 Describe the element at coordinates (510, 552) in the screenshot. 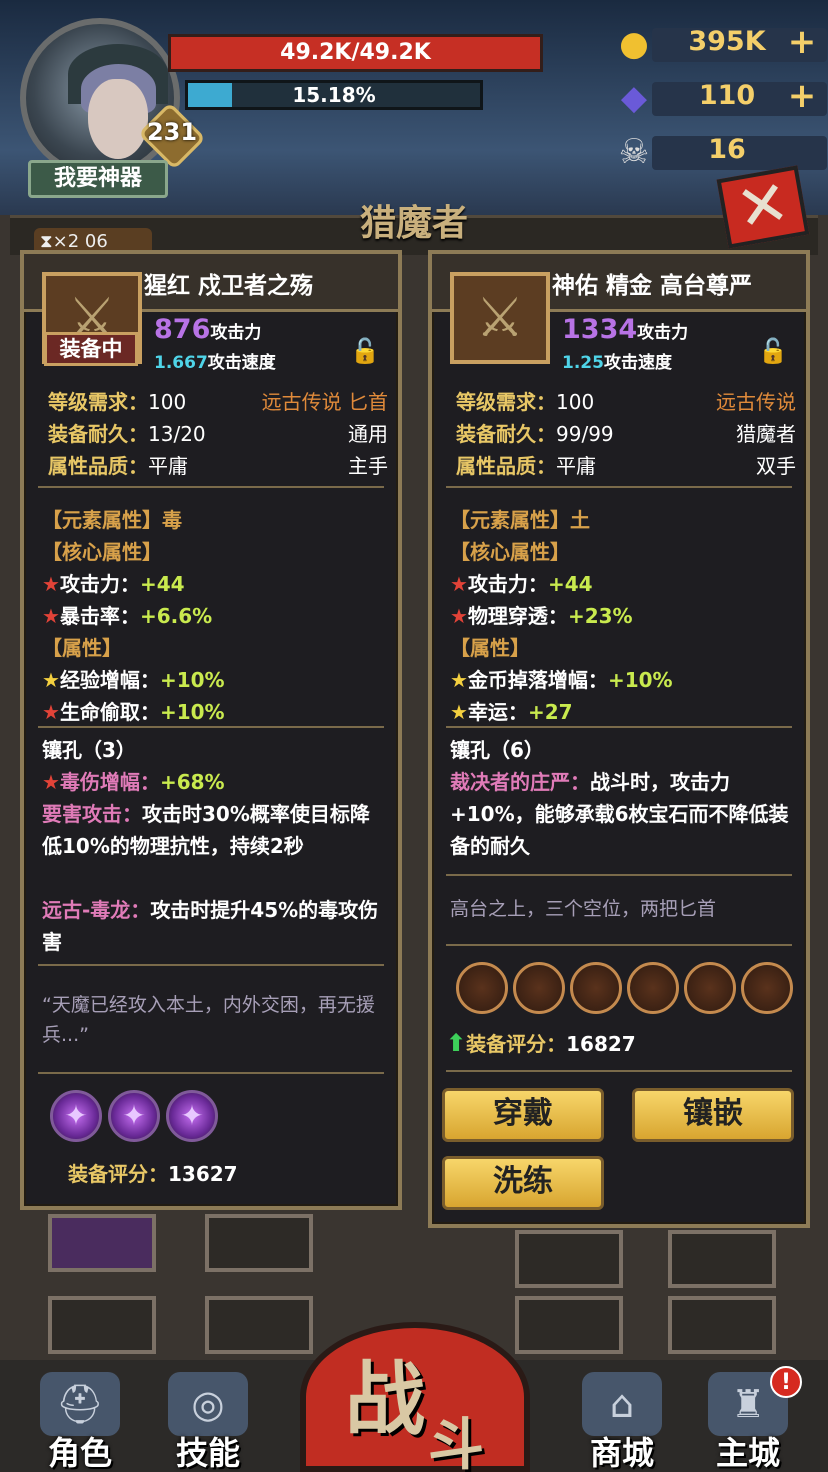

I see `right-core-head: 【核心属性】` at that location.